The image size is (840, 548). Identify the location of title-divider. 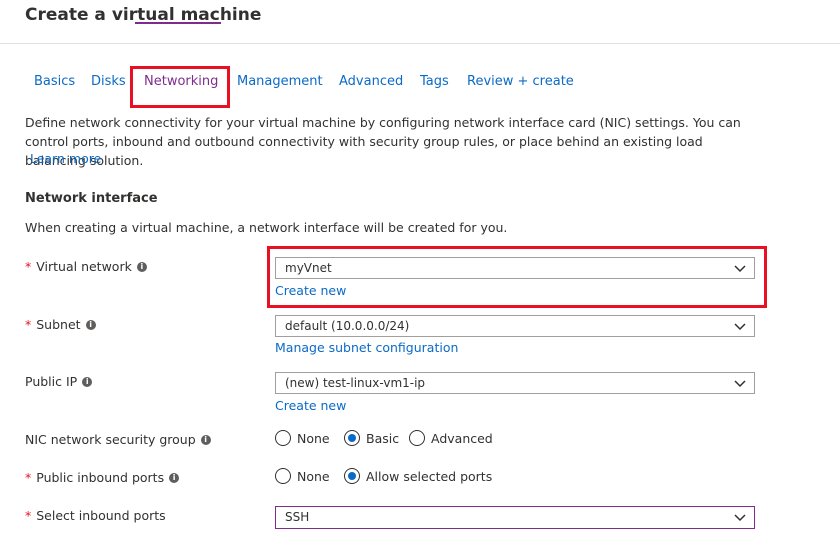
(420, 43).